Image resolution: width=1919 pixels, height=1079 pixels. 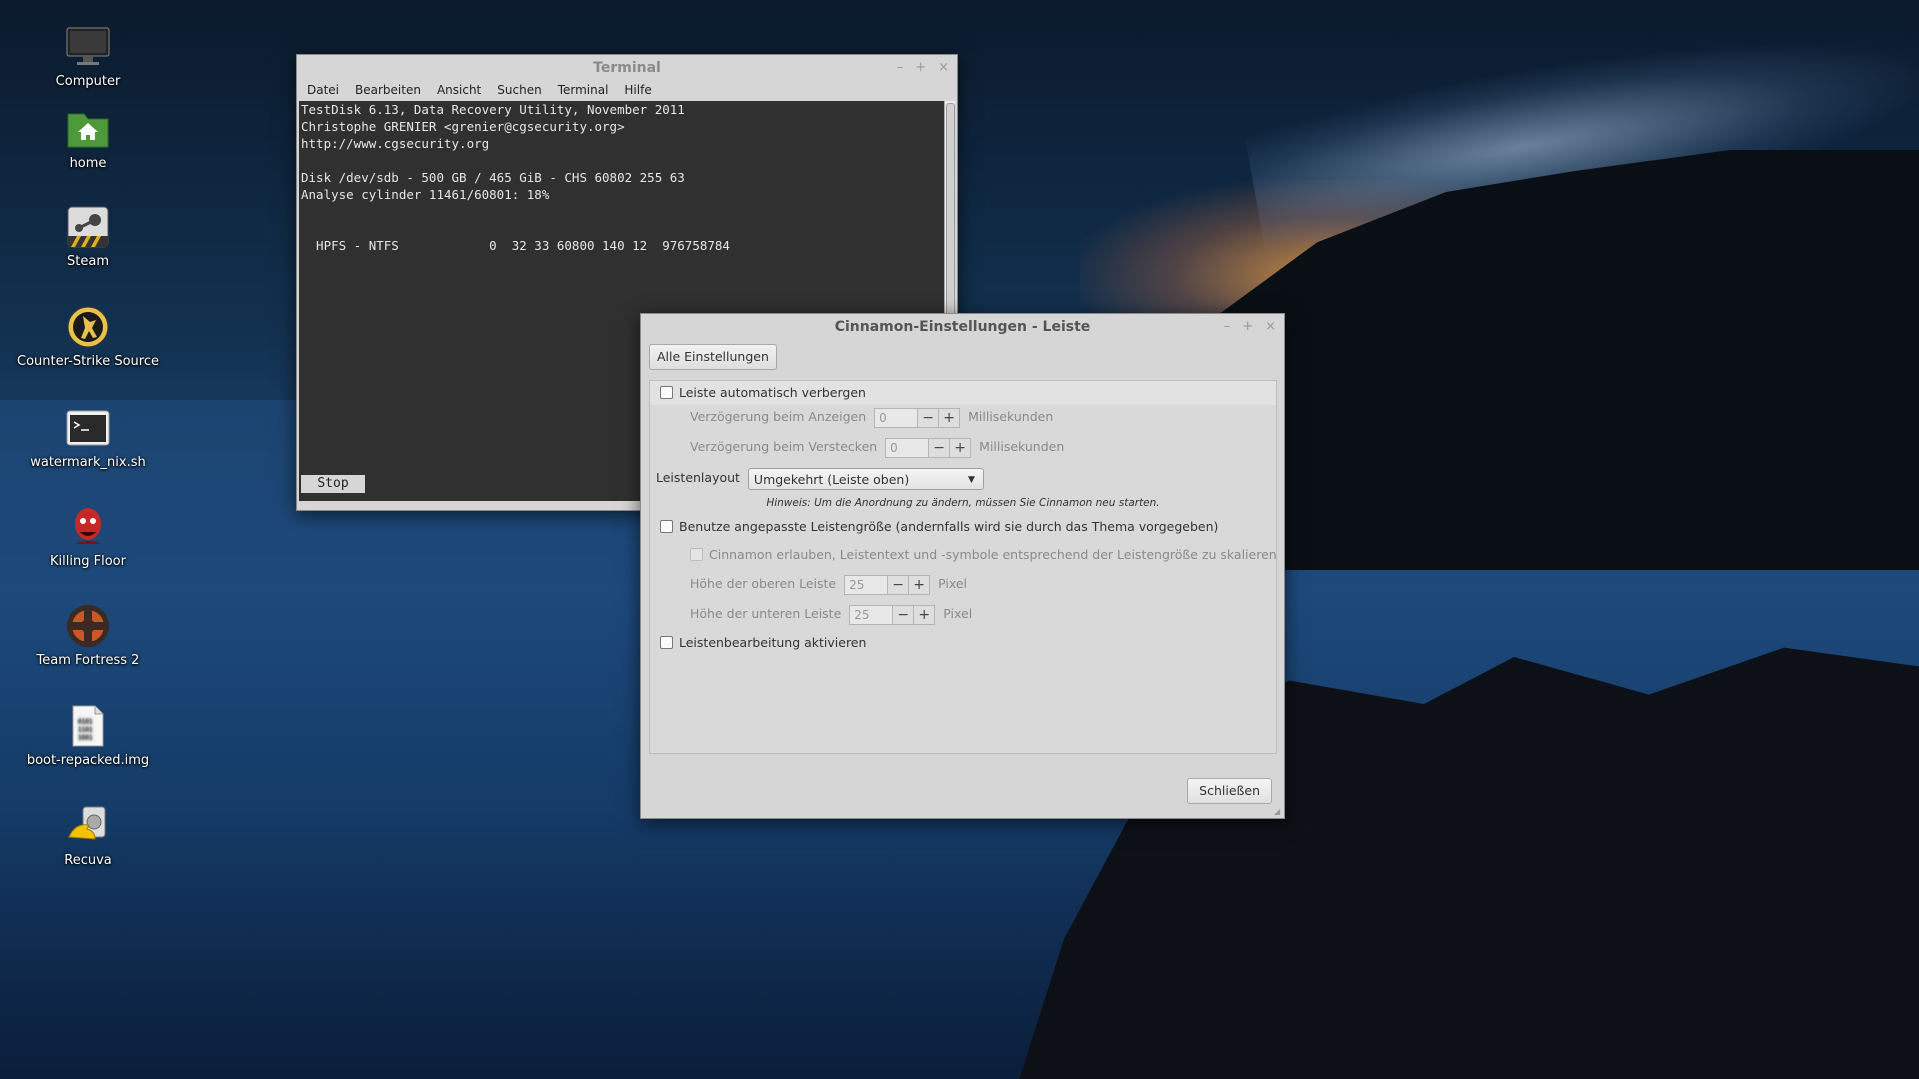 What do you see at coordinates (88, 361) in the screenshot?
I see `desktop-icon-label: Counter-Strike Source` at bounding box center [88, 361].